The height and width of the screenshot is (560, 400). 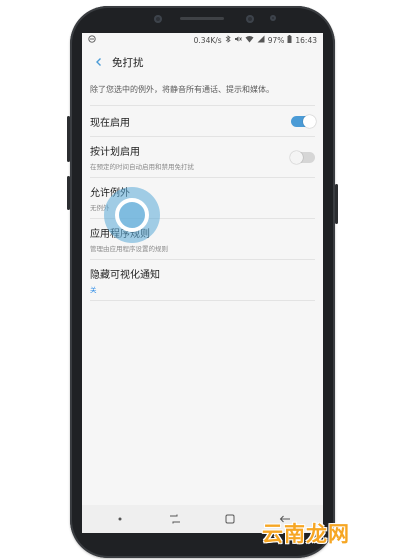 What do you see at coordinates (142, 167) in the screenshot?
I see `setting-scheduled-summary: 在预定的时间自动启用和禁用免打扰` at bounding box center [142, 167].